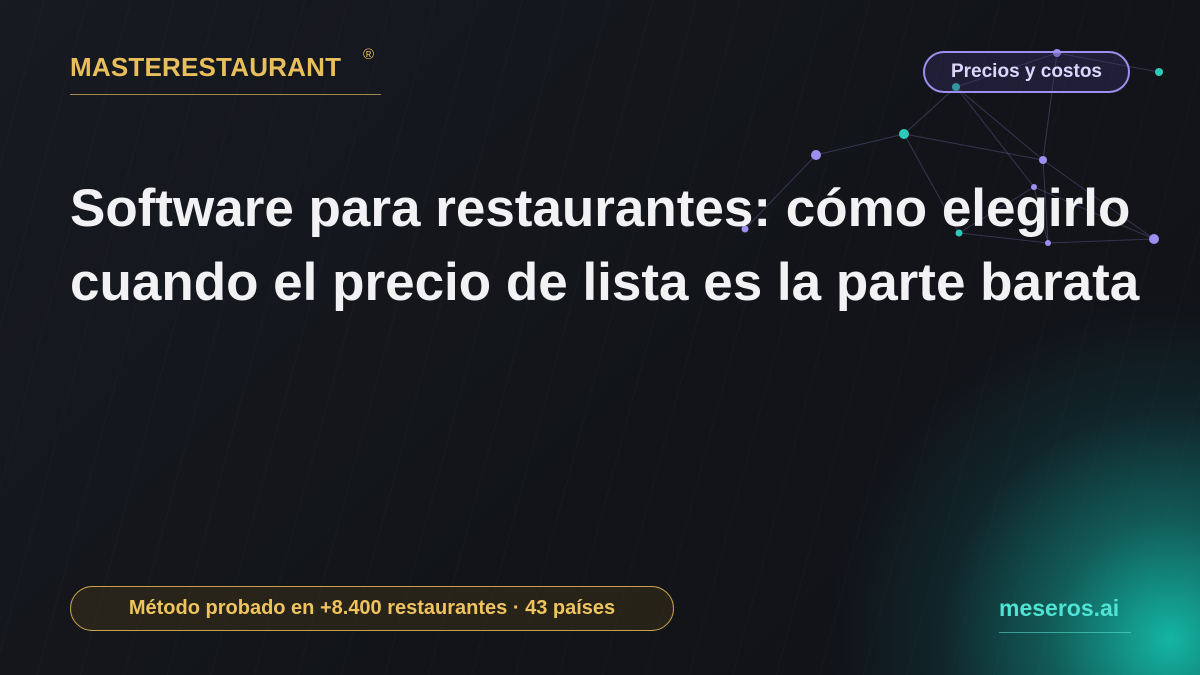 The height and width of the screenshot is (675, 1200). What do you see at coordinates (1065, 614) in the screenshot?
I see `site-name: meseros.ai` at bounding box center [1065, 614].